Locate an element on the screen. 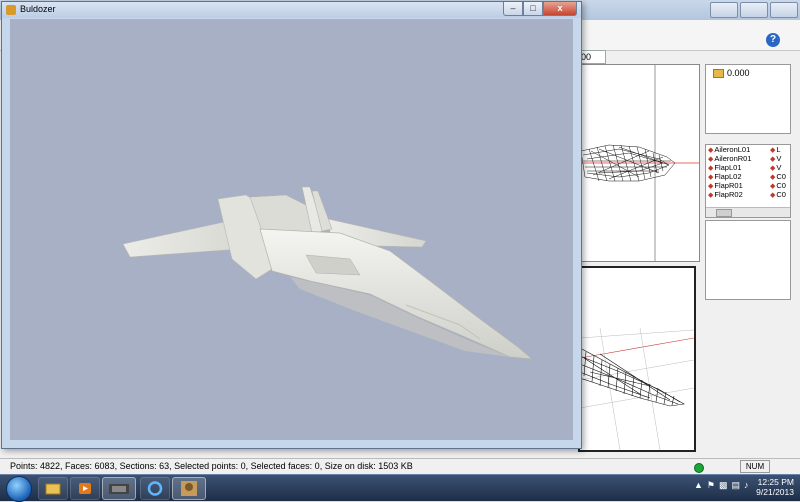  editor-maximize-button is located at coordinates (754, 10).